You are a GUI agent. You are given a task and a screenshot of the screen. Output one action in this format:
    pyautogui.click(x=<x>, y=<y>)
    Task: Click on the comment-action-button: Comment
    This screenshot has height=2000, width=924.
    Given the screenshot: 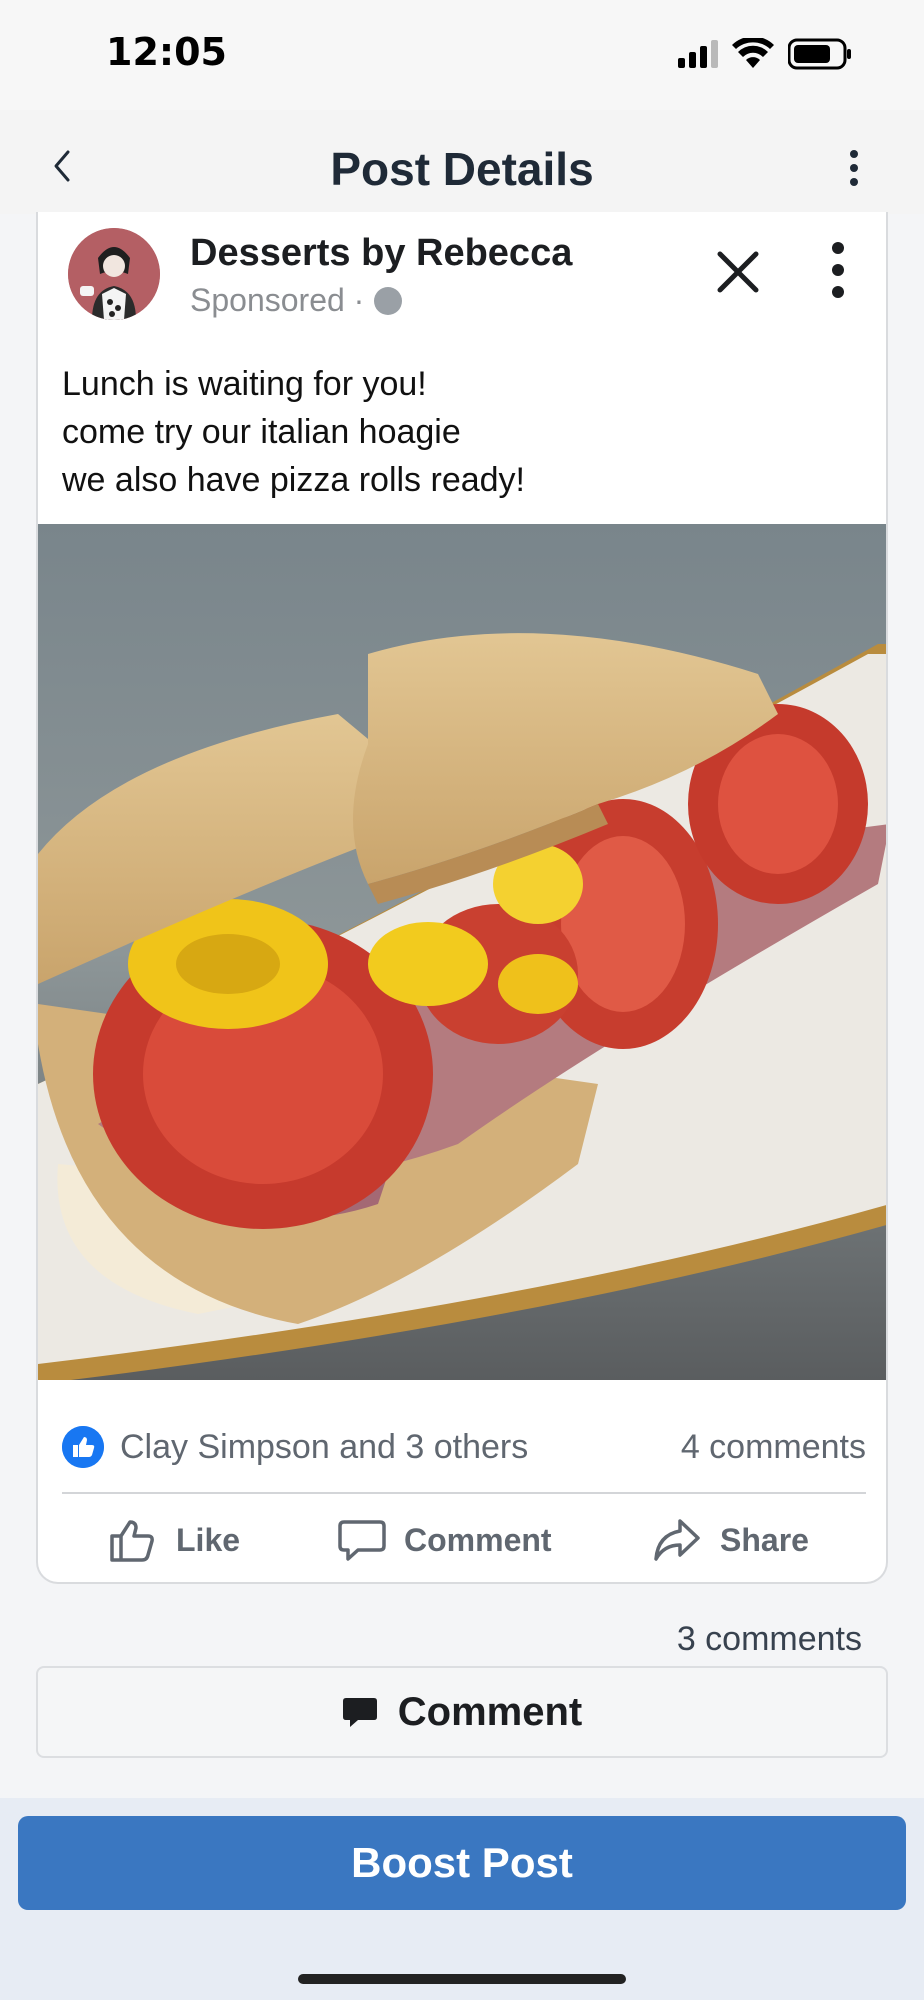 What is the action you would take?
    pyautogui.click(x=445, y=1540)
    